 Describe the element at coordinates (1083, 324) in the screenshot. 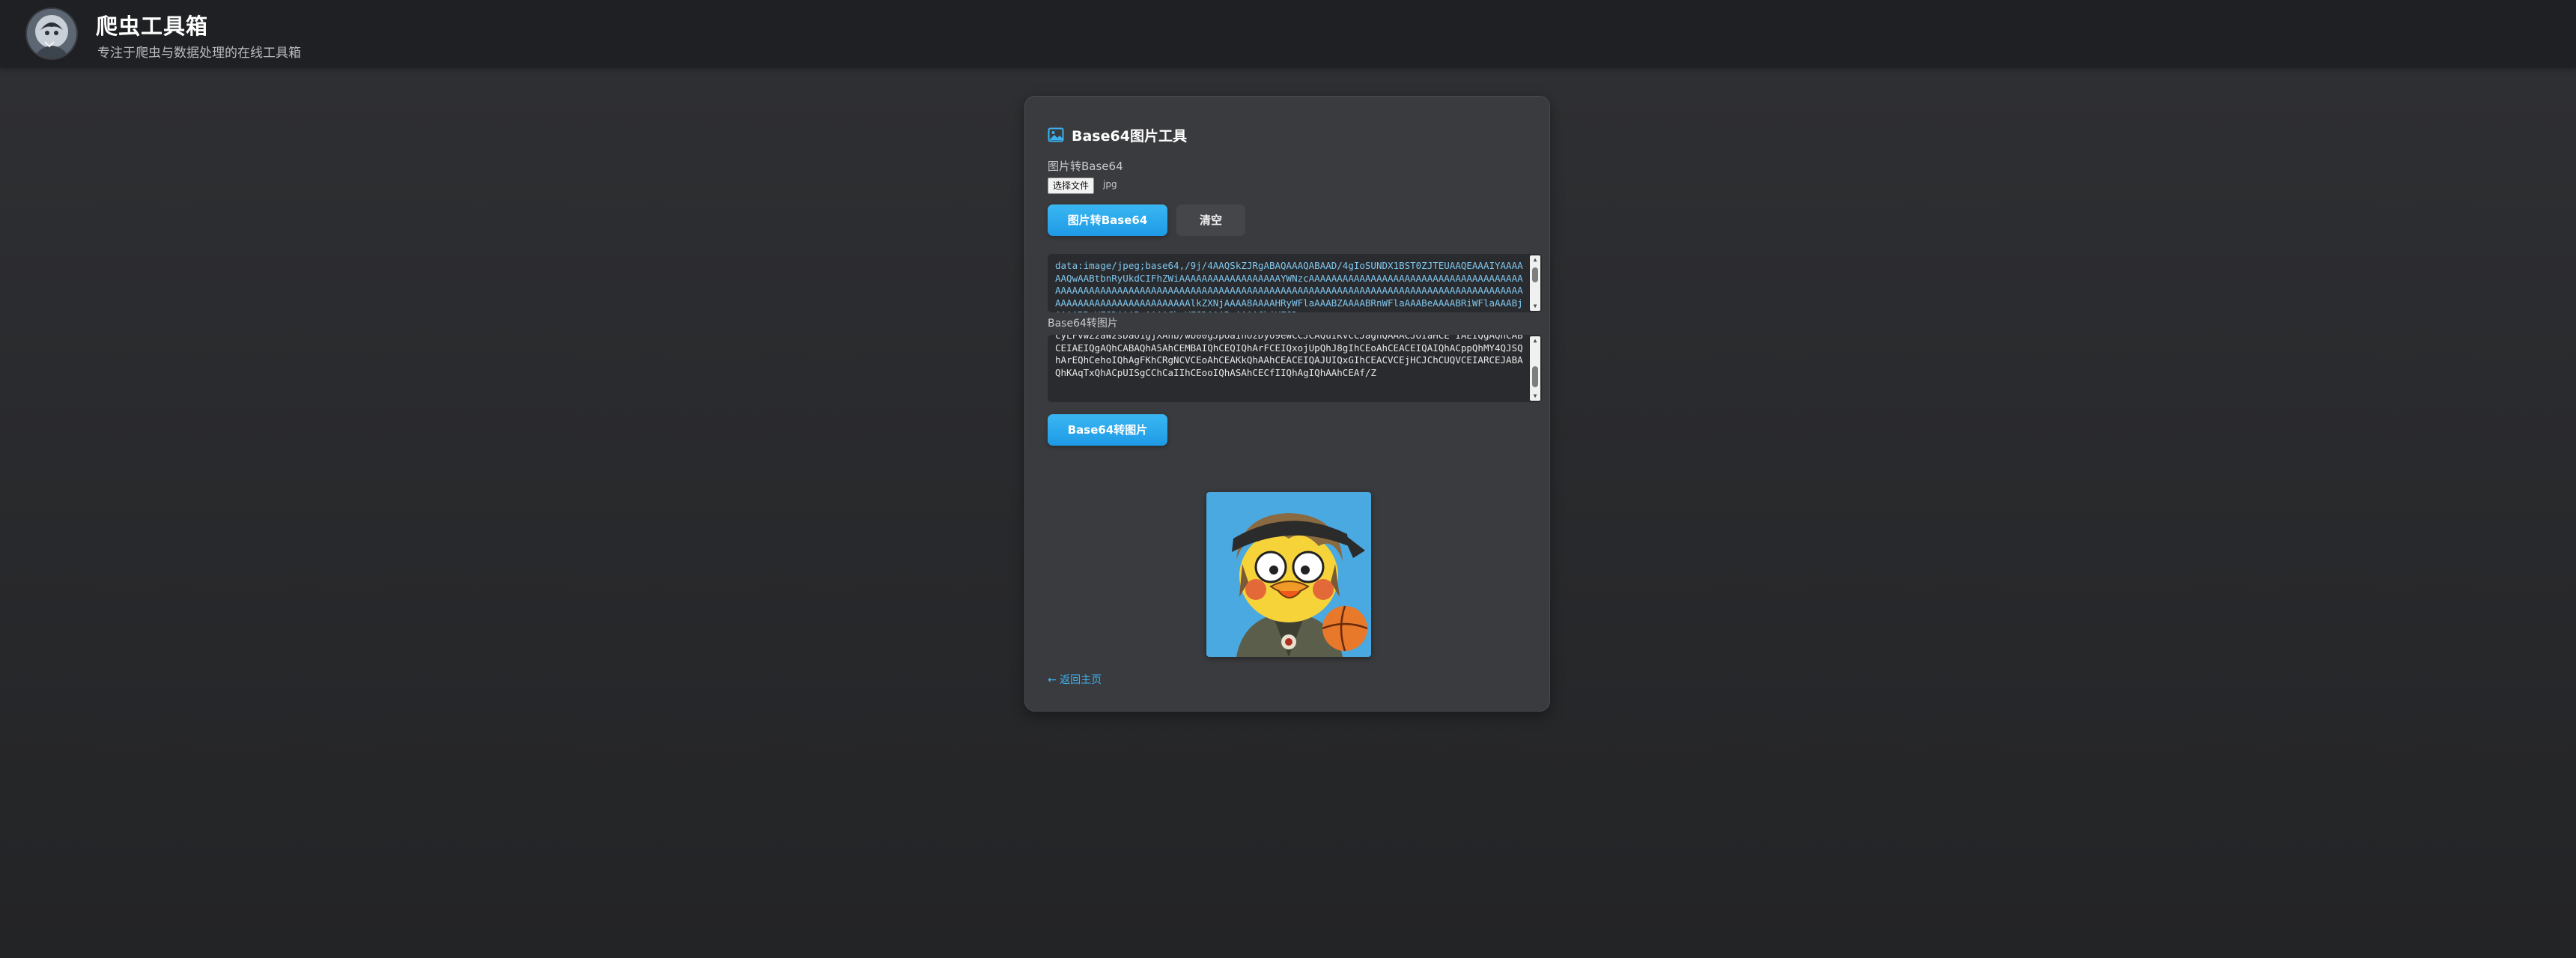

I see `base64-to-image-label: Base64转图片` at that location.